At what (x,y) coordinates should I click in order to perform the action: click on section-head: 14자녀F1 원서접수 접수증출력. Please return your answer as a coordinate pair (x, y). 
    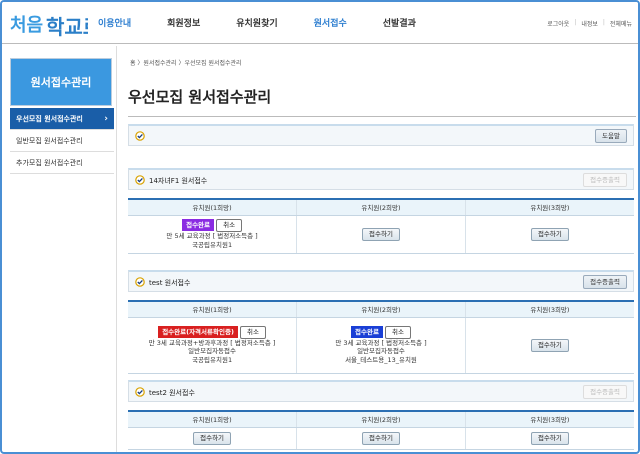
    Looking at the image, I should click on (381, 179).